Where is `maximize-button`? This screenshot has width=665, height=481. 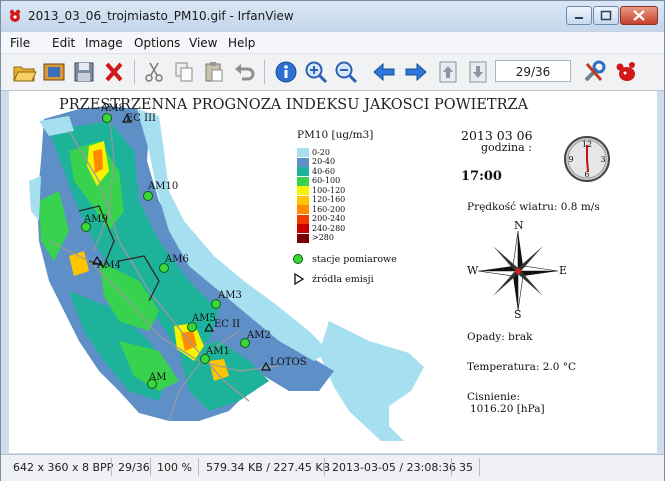
maximize-button is located at coordinates (606, 15).